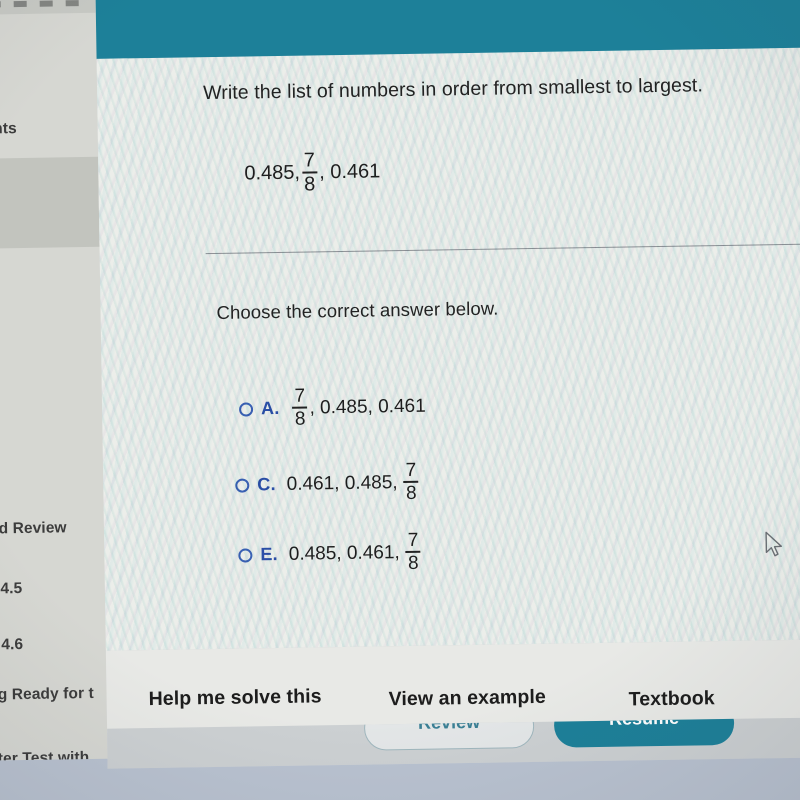 The width and height of the screenshot is (800, 800). I want to click on problem-expression: 0.485, 7 8 , 0.461, so click(312, 172).